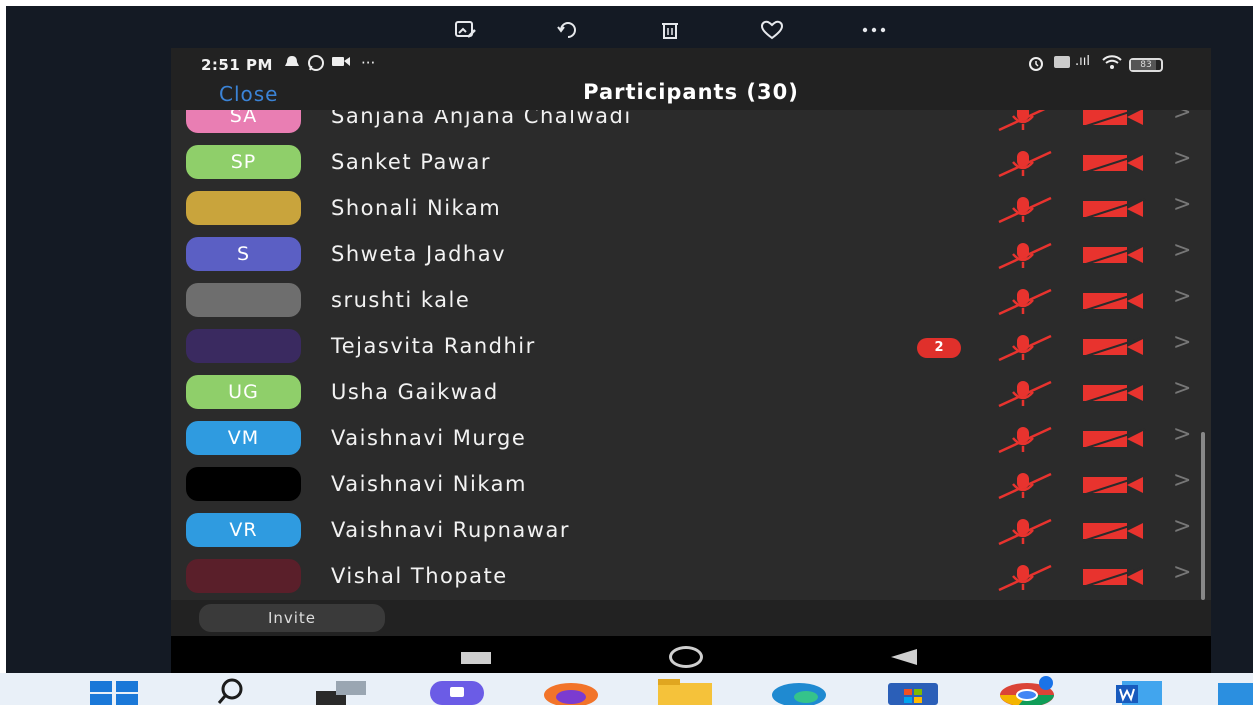 The image size is (1253, 709). What do you see at coordinates (686, 657) in the screenshot?
I see `home-icon` at bounding box center [686, 657].